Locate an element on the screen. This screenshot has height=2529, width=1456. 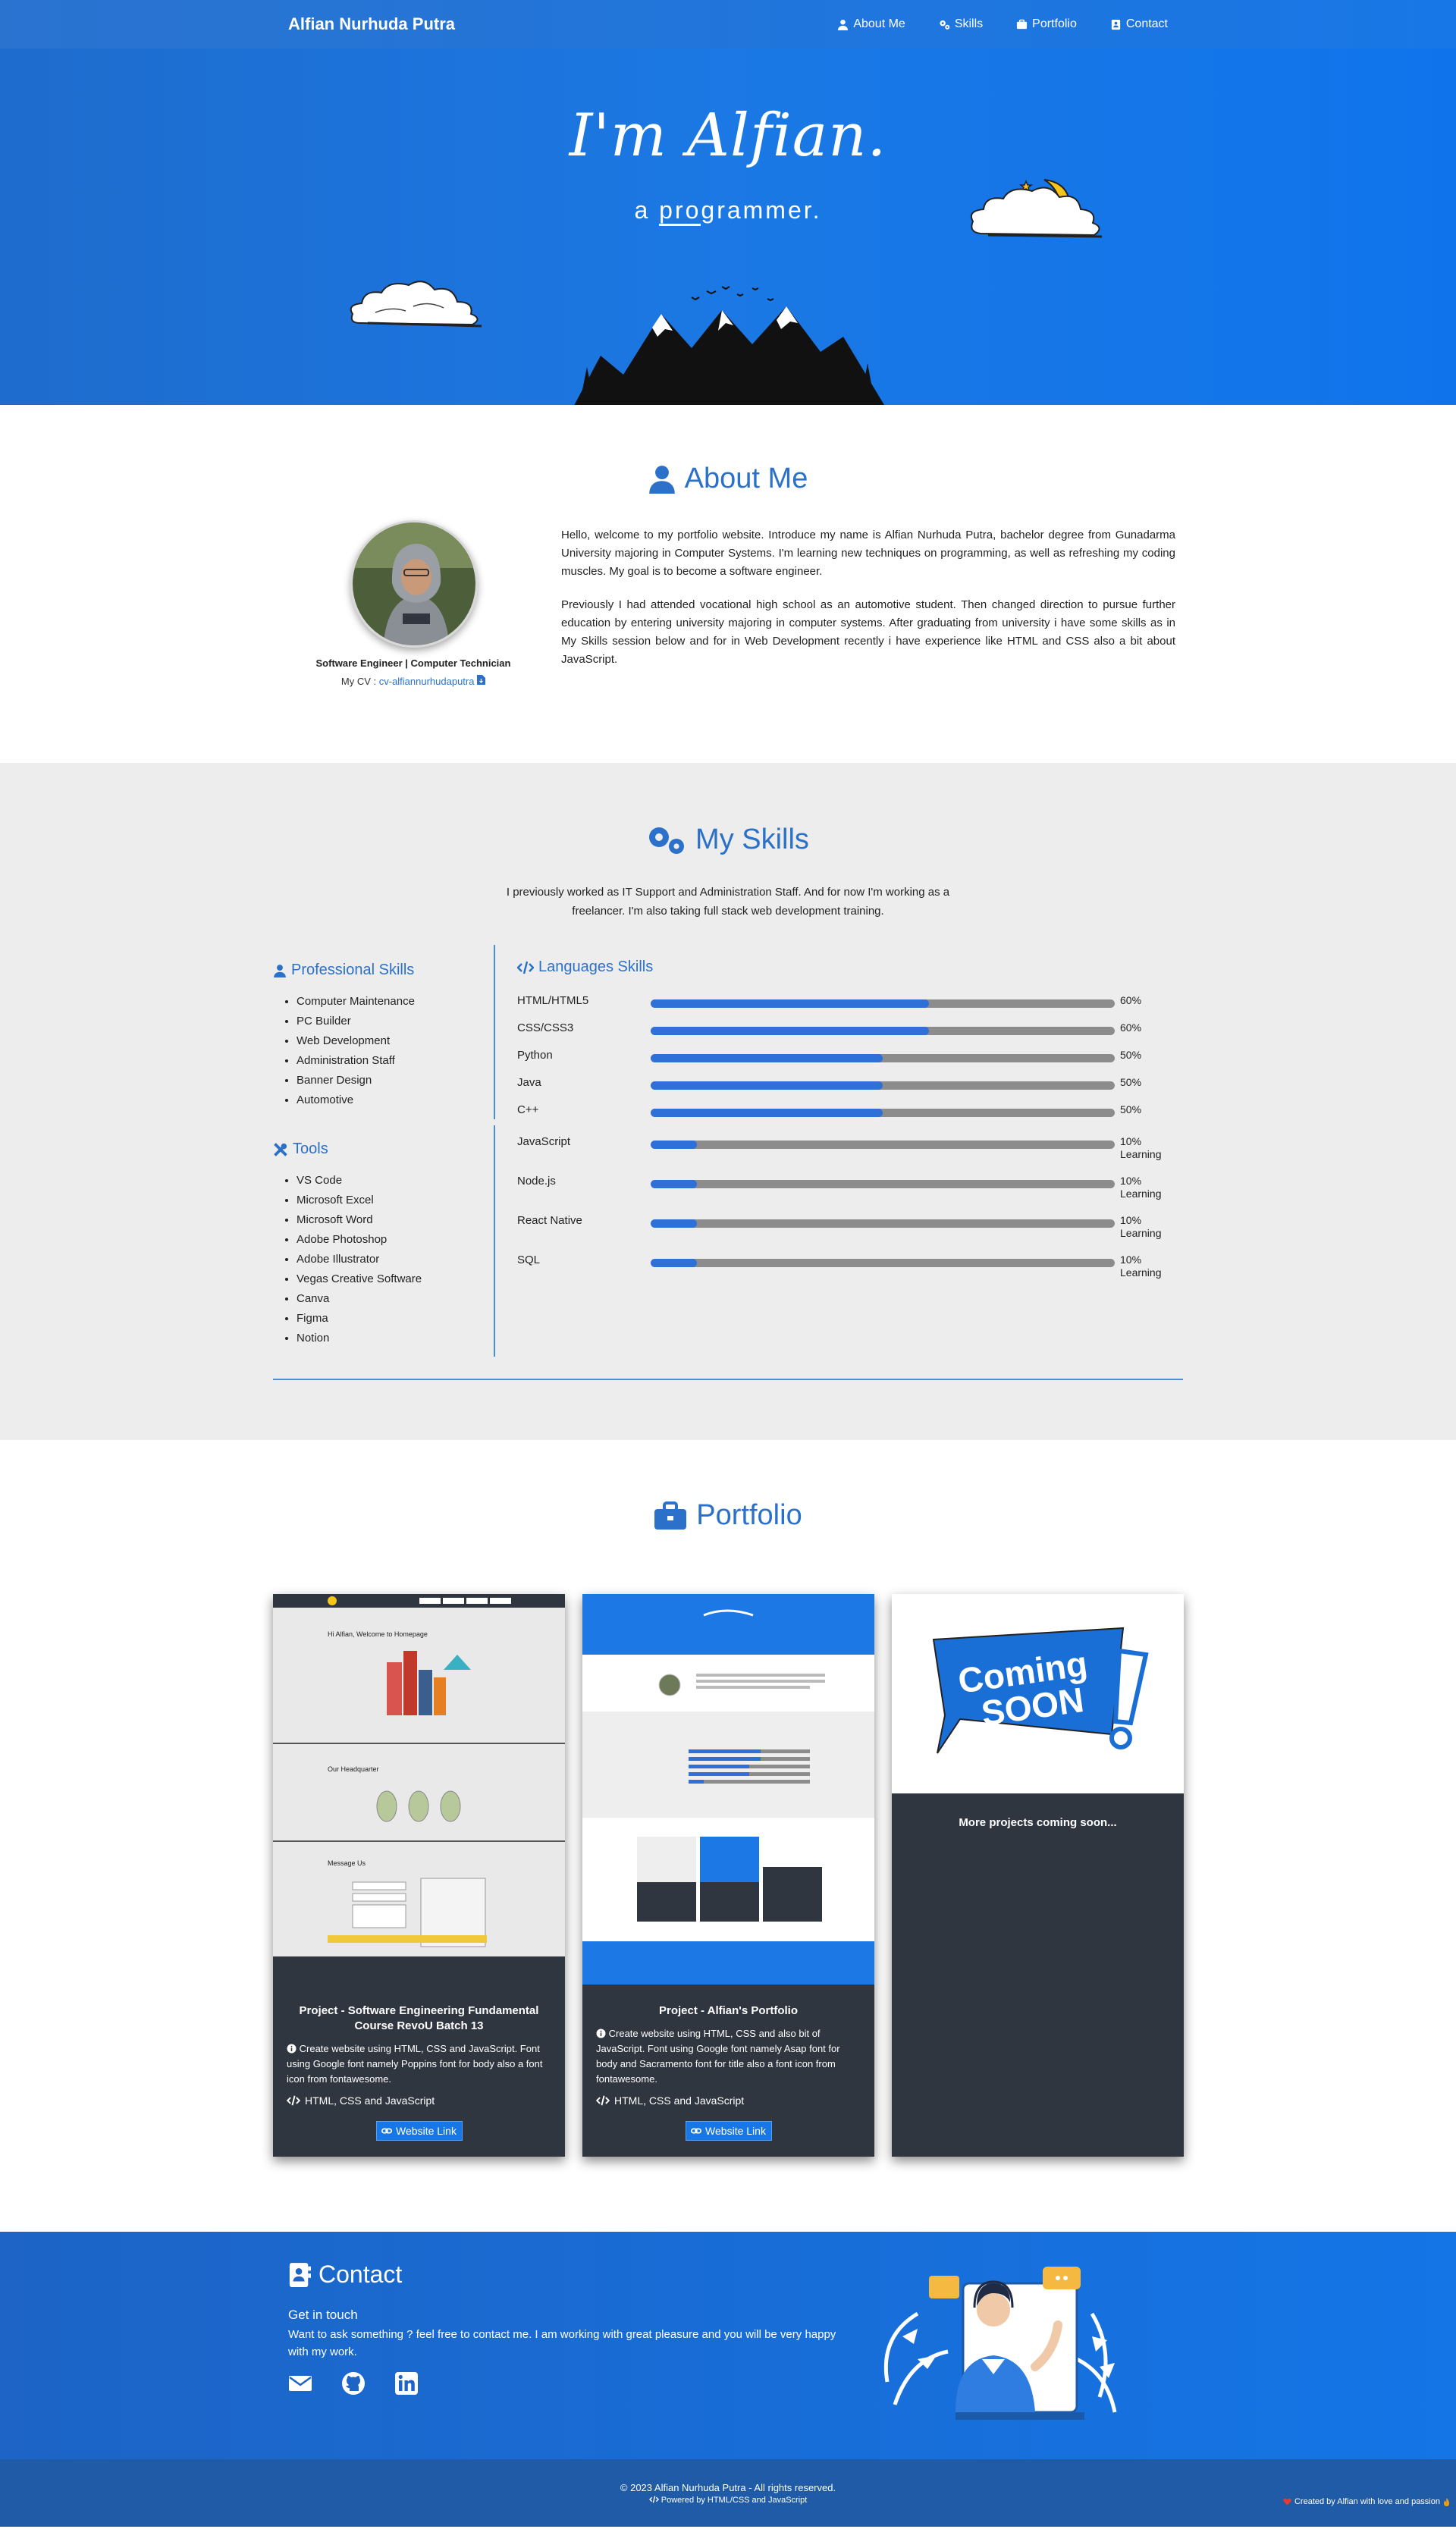
list-item: Vegas Creative Software is located at coordinates (359, 1279).